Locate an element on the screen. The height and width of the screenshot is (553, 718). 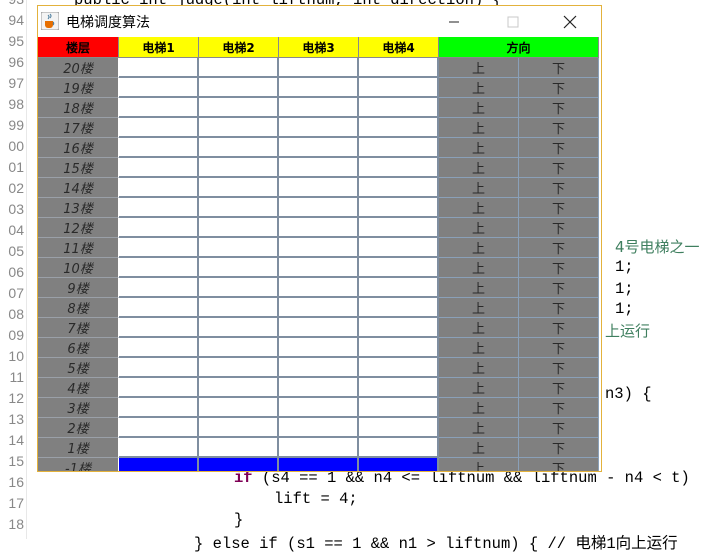
floor-label: 6楼 is located at coordinates (78, 348).